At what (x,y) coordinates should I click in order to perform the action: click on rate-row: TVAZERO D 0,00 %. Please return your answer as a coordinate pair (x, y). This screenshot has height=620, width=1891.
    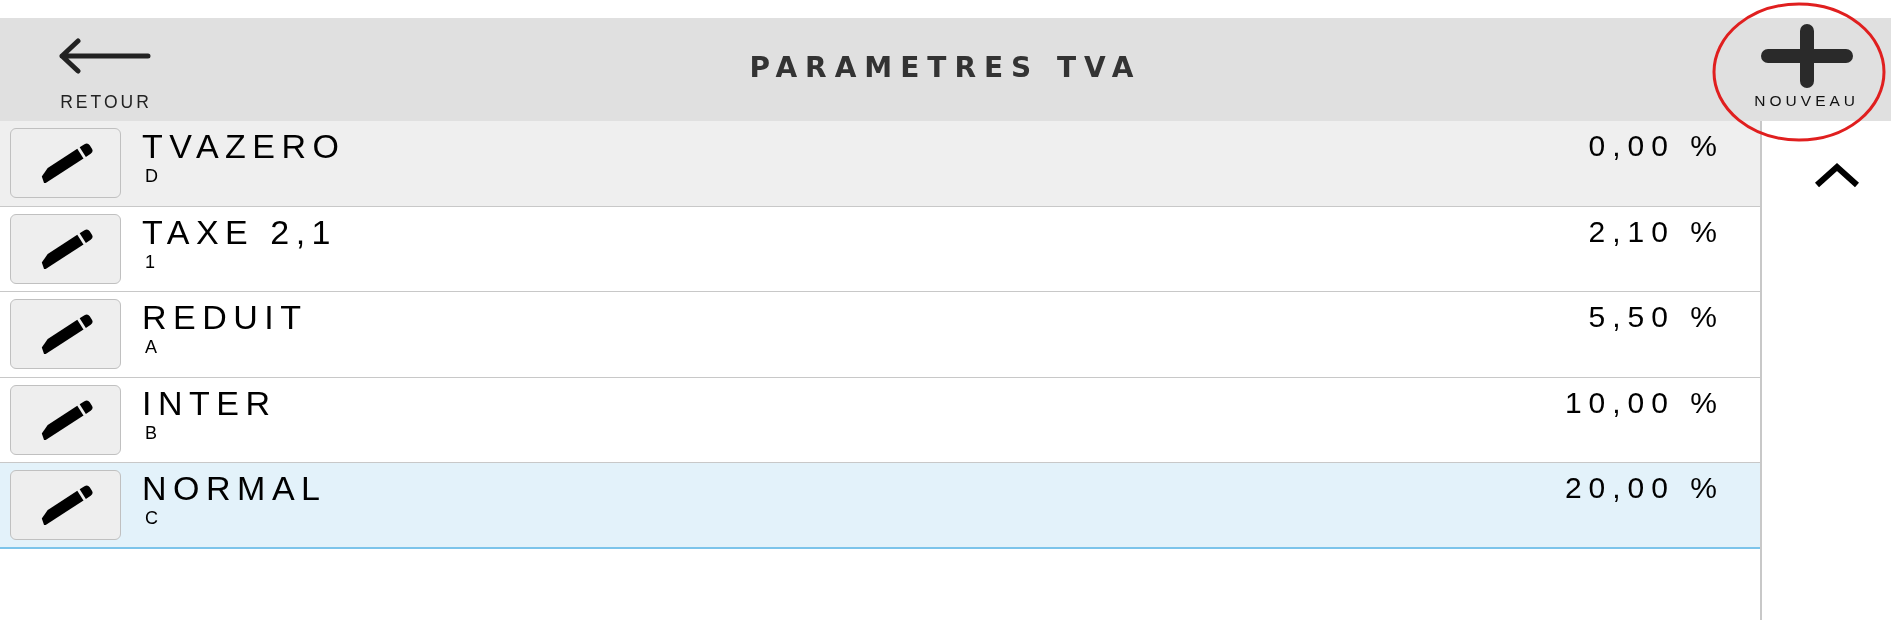
    Looking at the image, I should click on (880, 164).